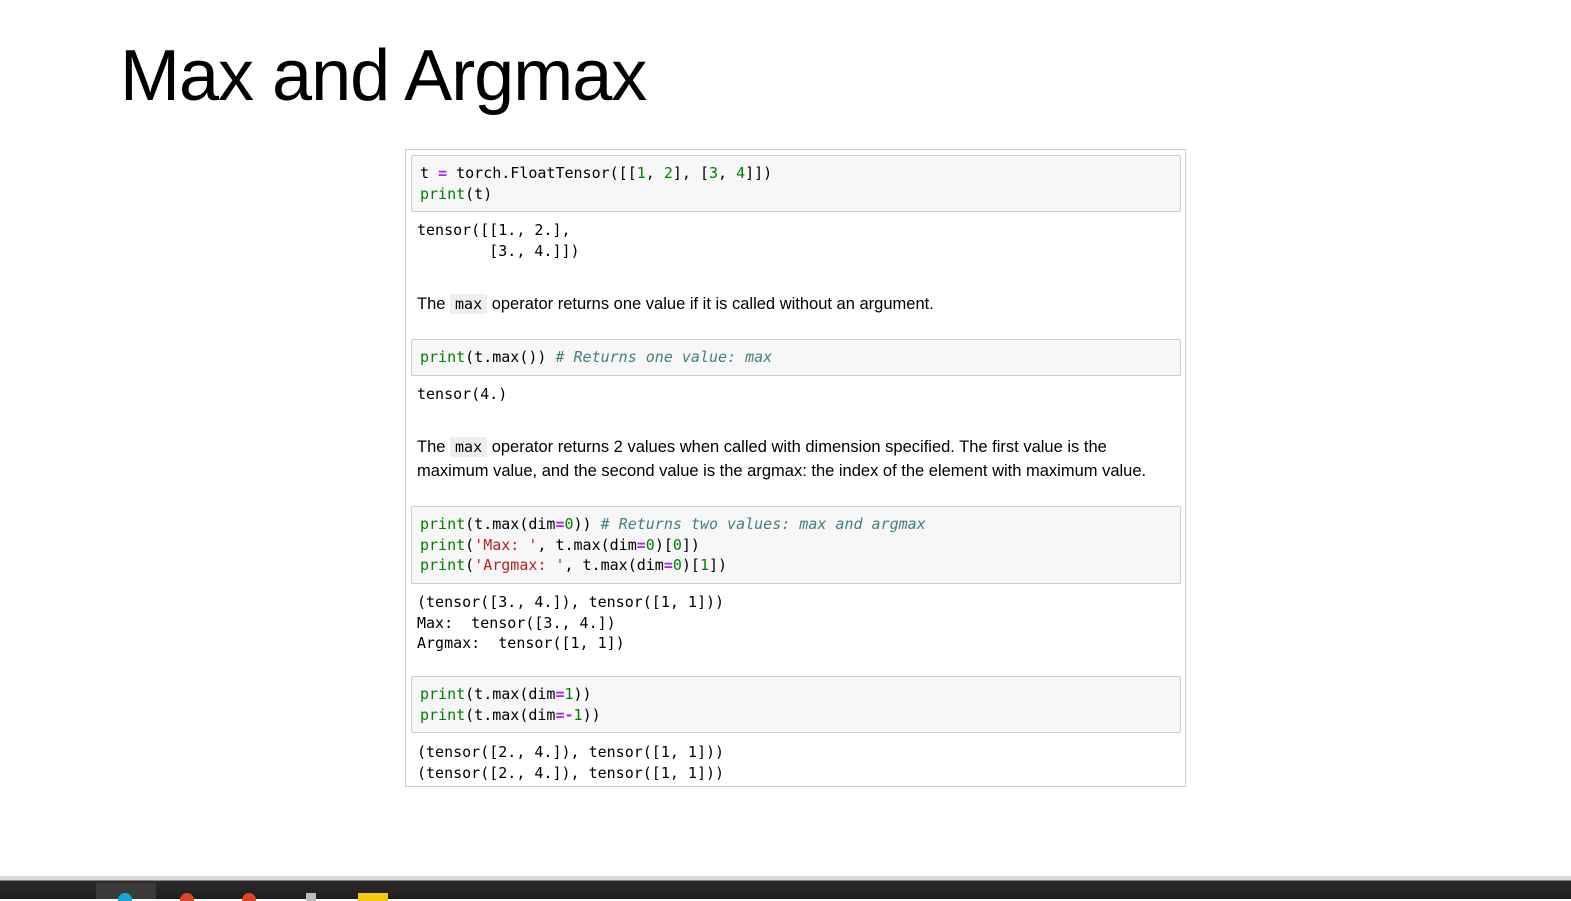 The image size is (1571, 901). Describe the element at coordinates (796, 357) in the screenshot. I see `code-cell-2: print(t.max()) # Returns one value: max` at that location.